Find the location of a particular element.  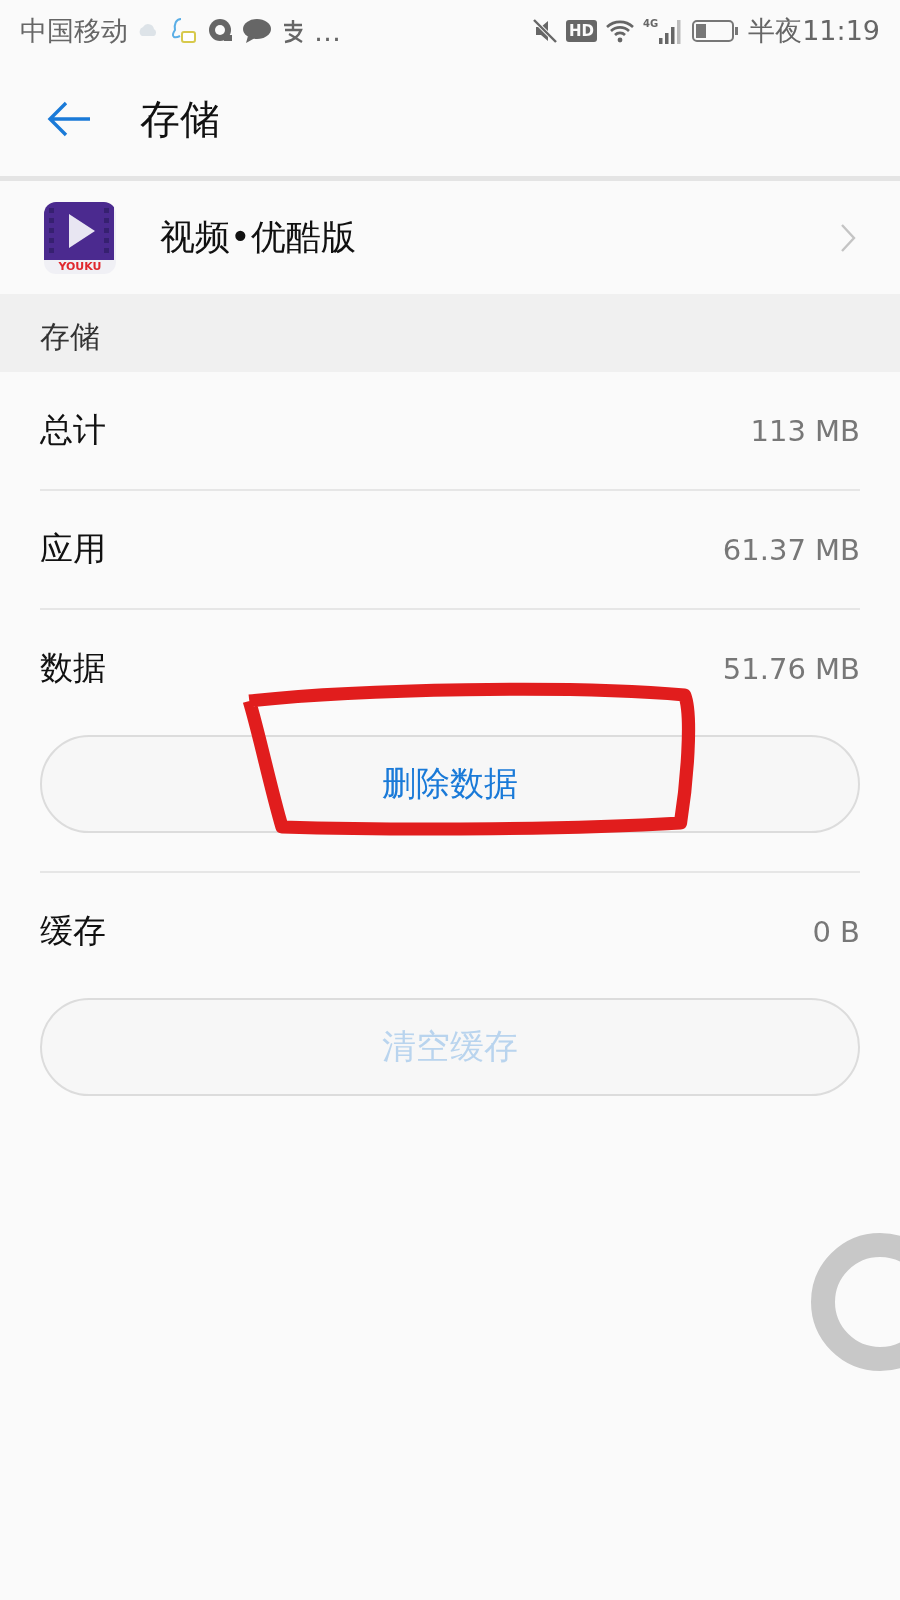

network-type: 4G is located at coordinates (651, 23).